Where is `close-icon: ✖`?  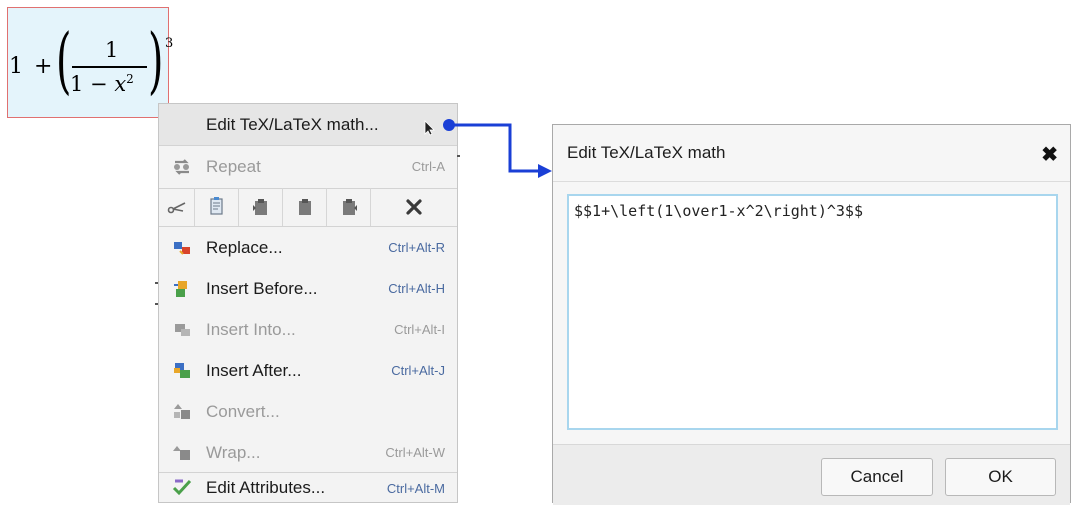 close-icon: ✖ is located at coordinates (1049, 154).